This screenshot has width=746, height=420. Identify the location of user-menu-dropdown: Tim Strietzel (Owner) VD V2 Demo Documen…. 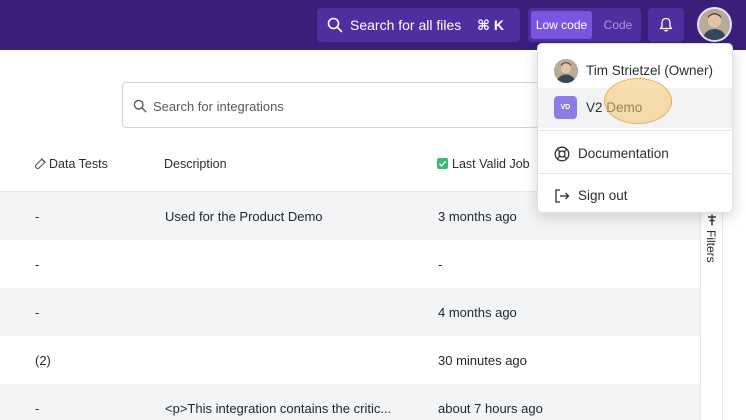
(635, 128).